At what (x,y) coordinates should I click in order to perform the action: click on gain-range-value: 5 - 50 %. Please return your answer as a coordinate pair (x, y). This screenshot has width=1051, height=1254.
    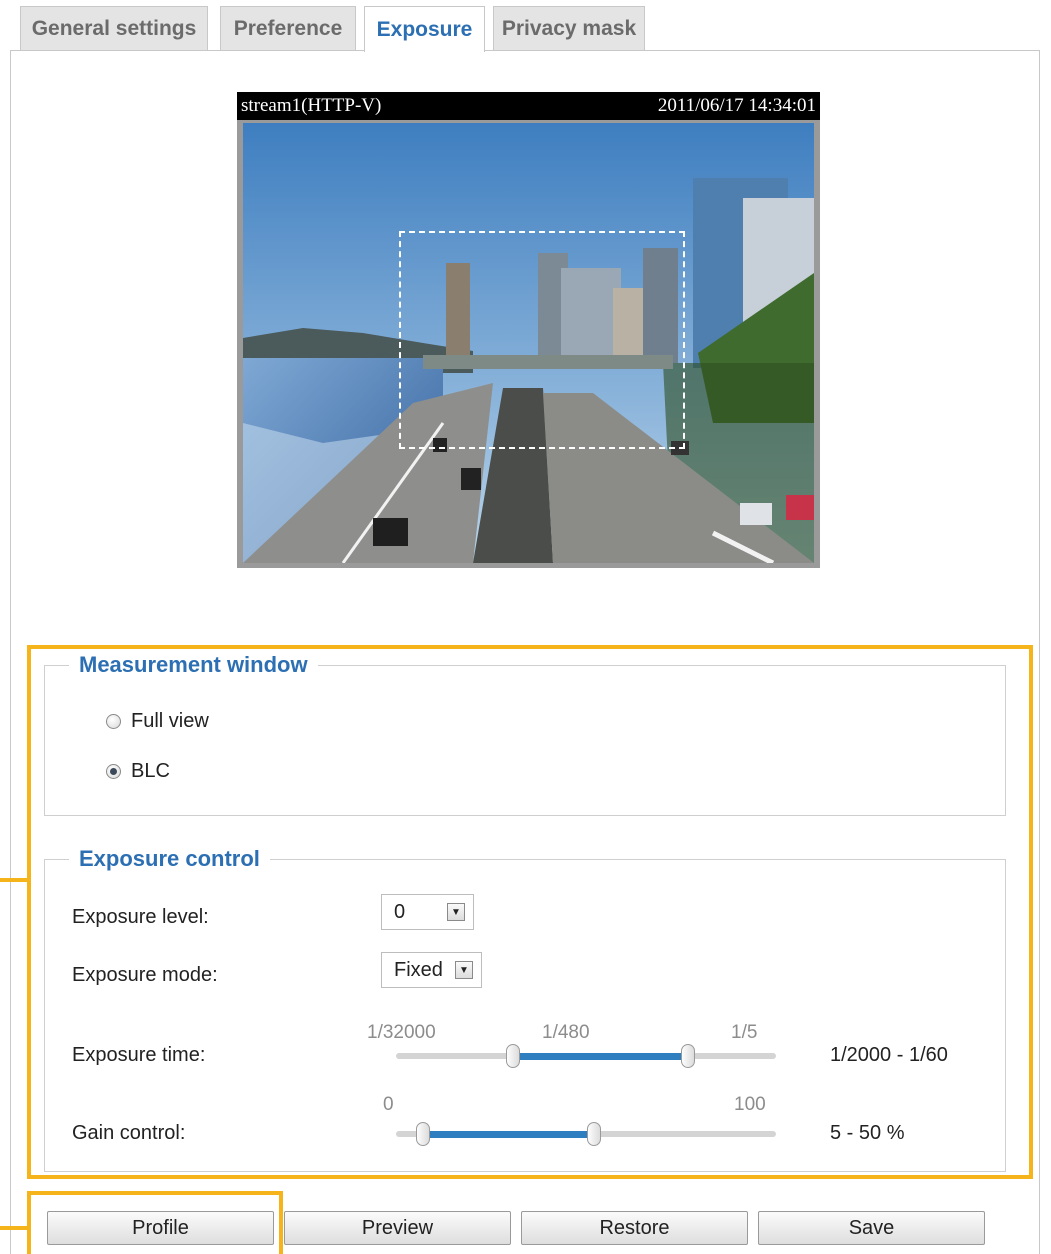
    Looking at the image, I should click on (867, 1133).